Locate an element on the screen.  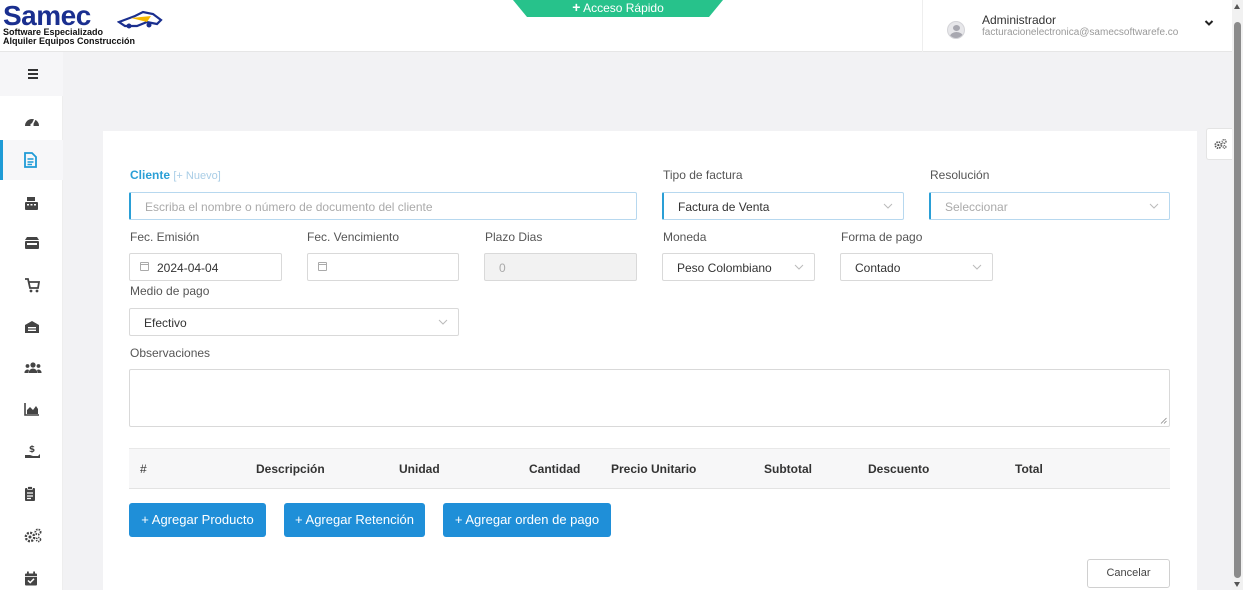
resolucion-label: Resolución is located at coordinates (960, 175).